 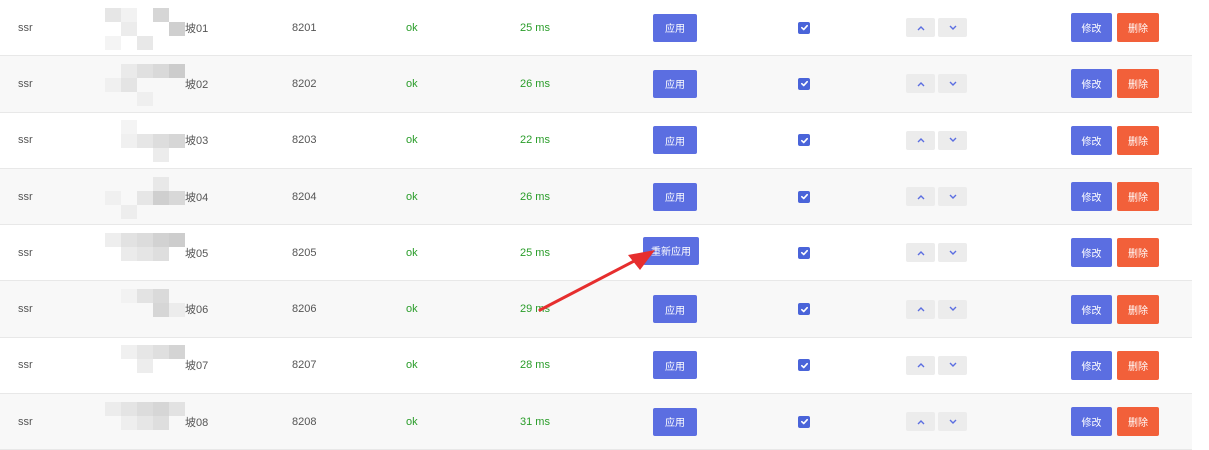 I want to click on node-name: 坡04, so click(x=160, y=196).